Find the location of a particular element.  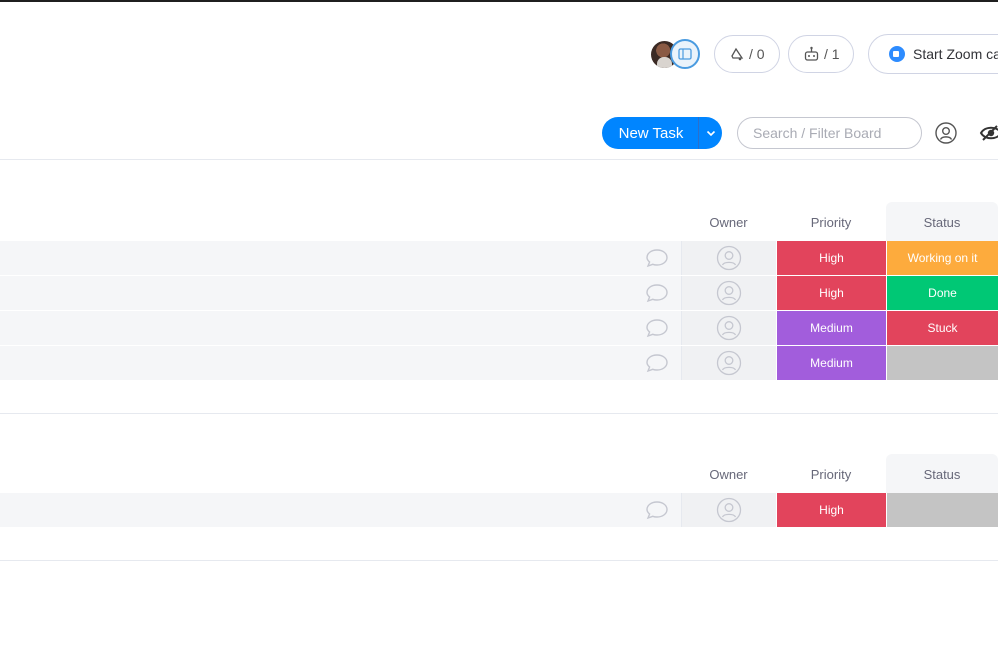

status-cell: Working on it is located at coordinates (942, 258).